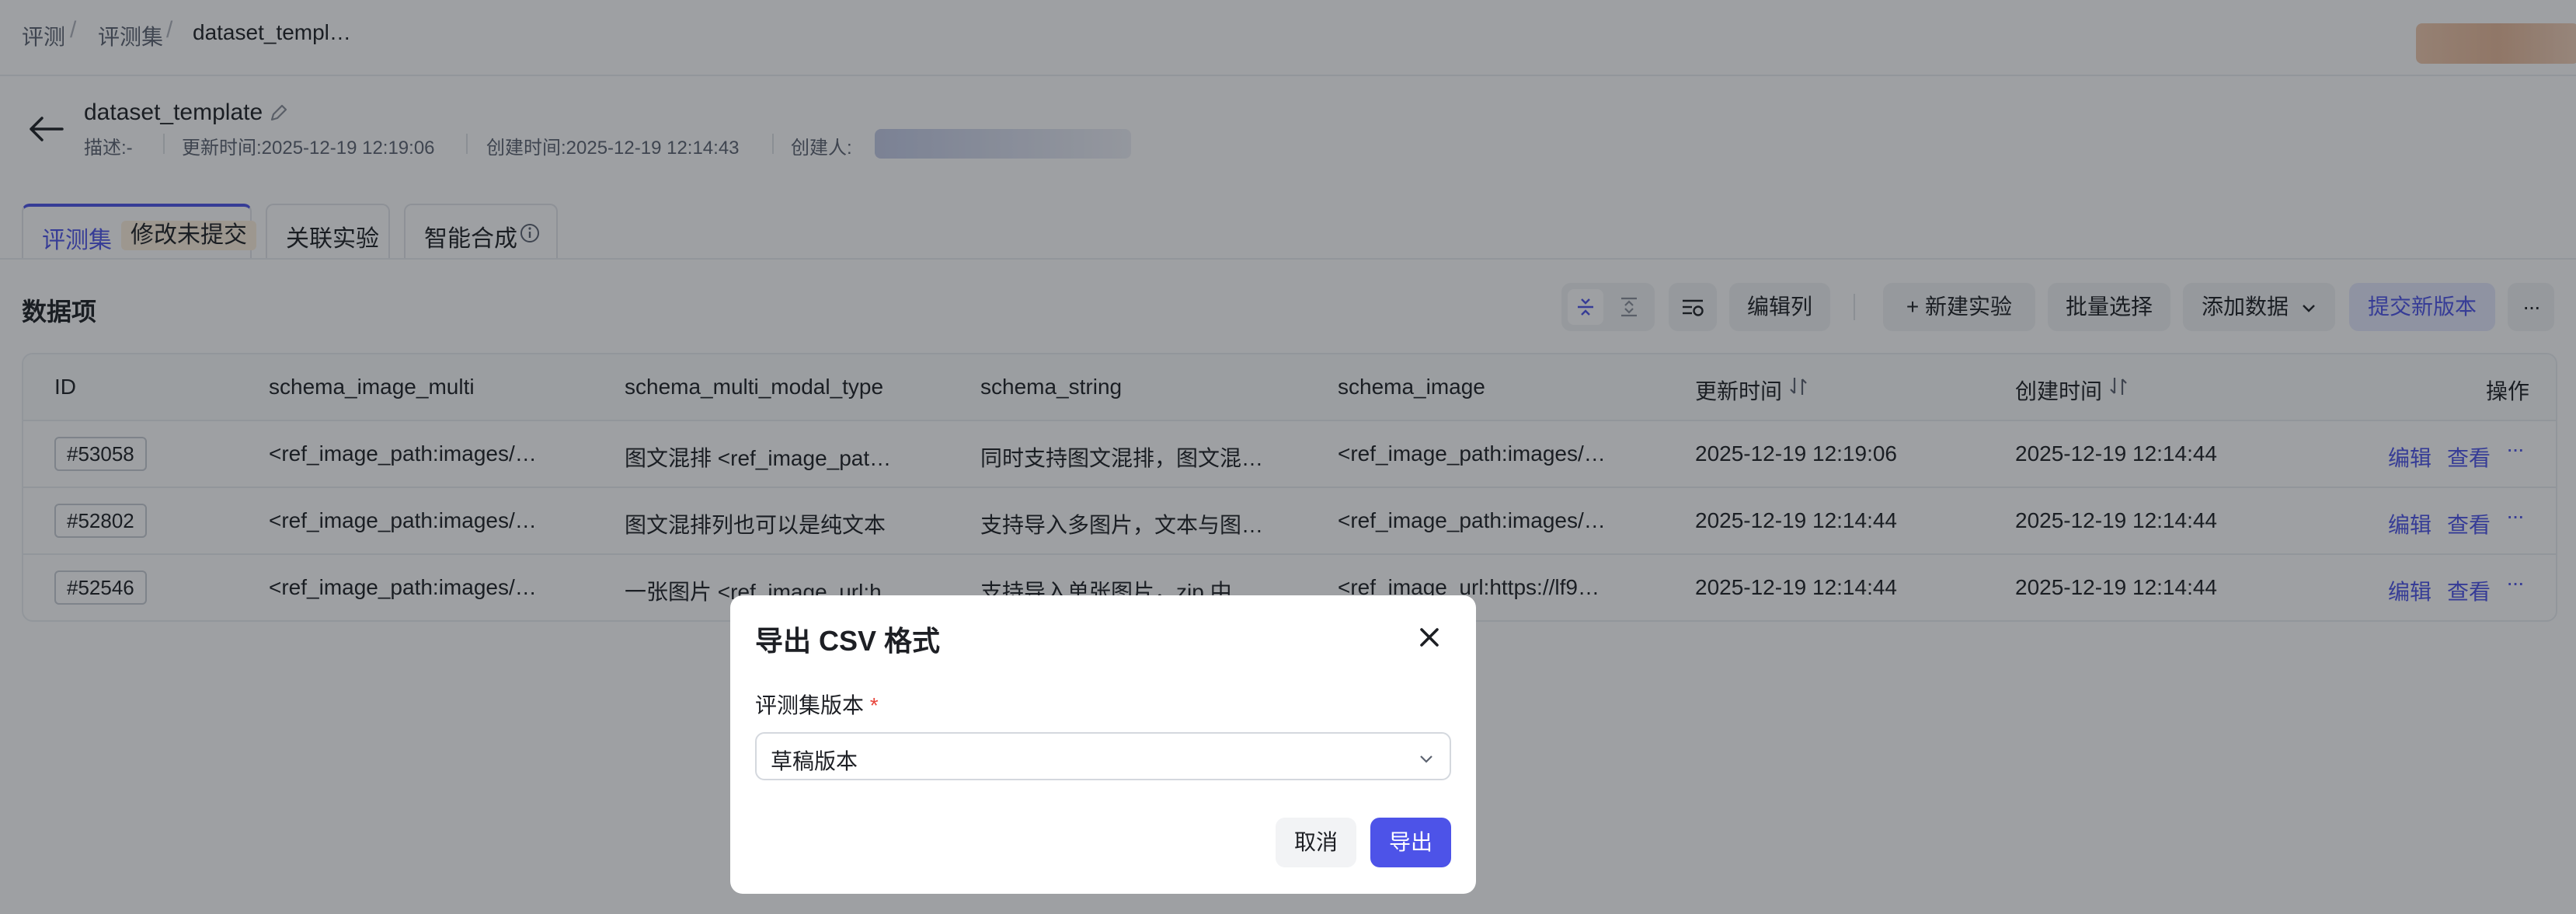  I want to click on export-csv-dialog: 导出 CSV 格式 评测集版本 * 草稿版本 取消 导出, so click(1103, 744).